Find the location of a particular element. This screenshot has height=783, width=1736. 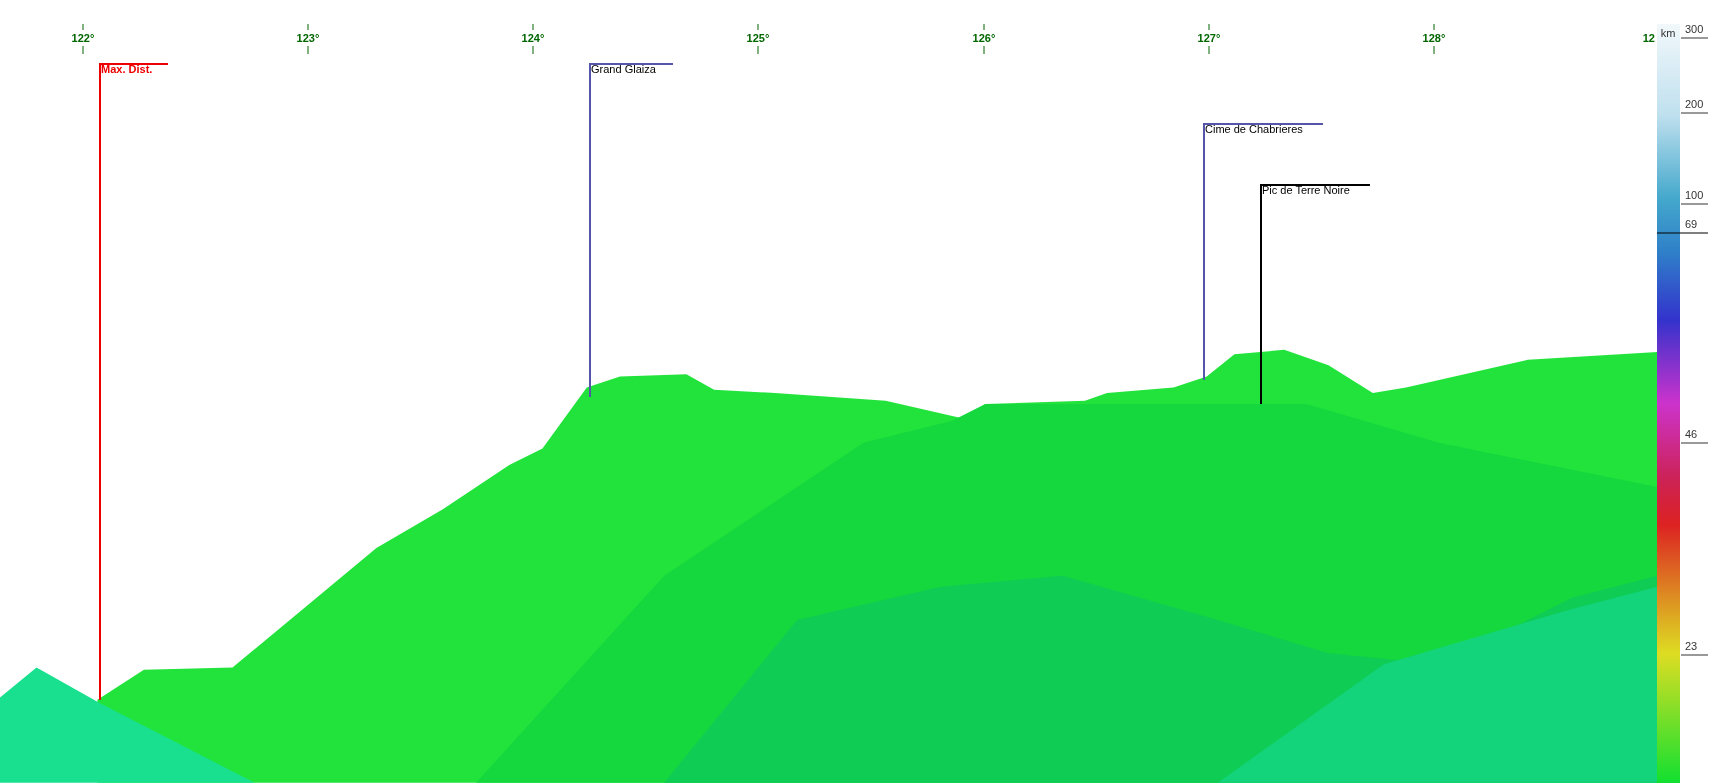

axis-label: 127° is located at coordinates (1209, 38).